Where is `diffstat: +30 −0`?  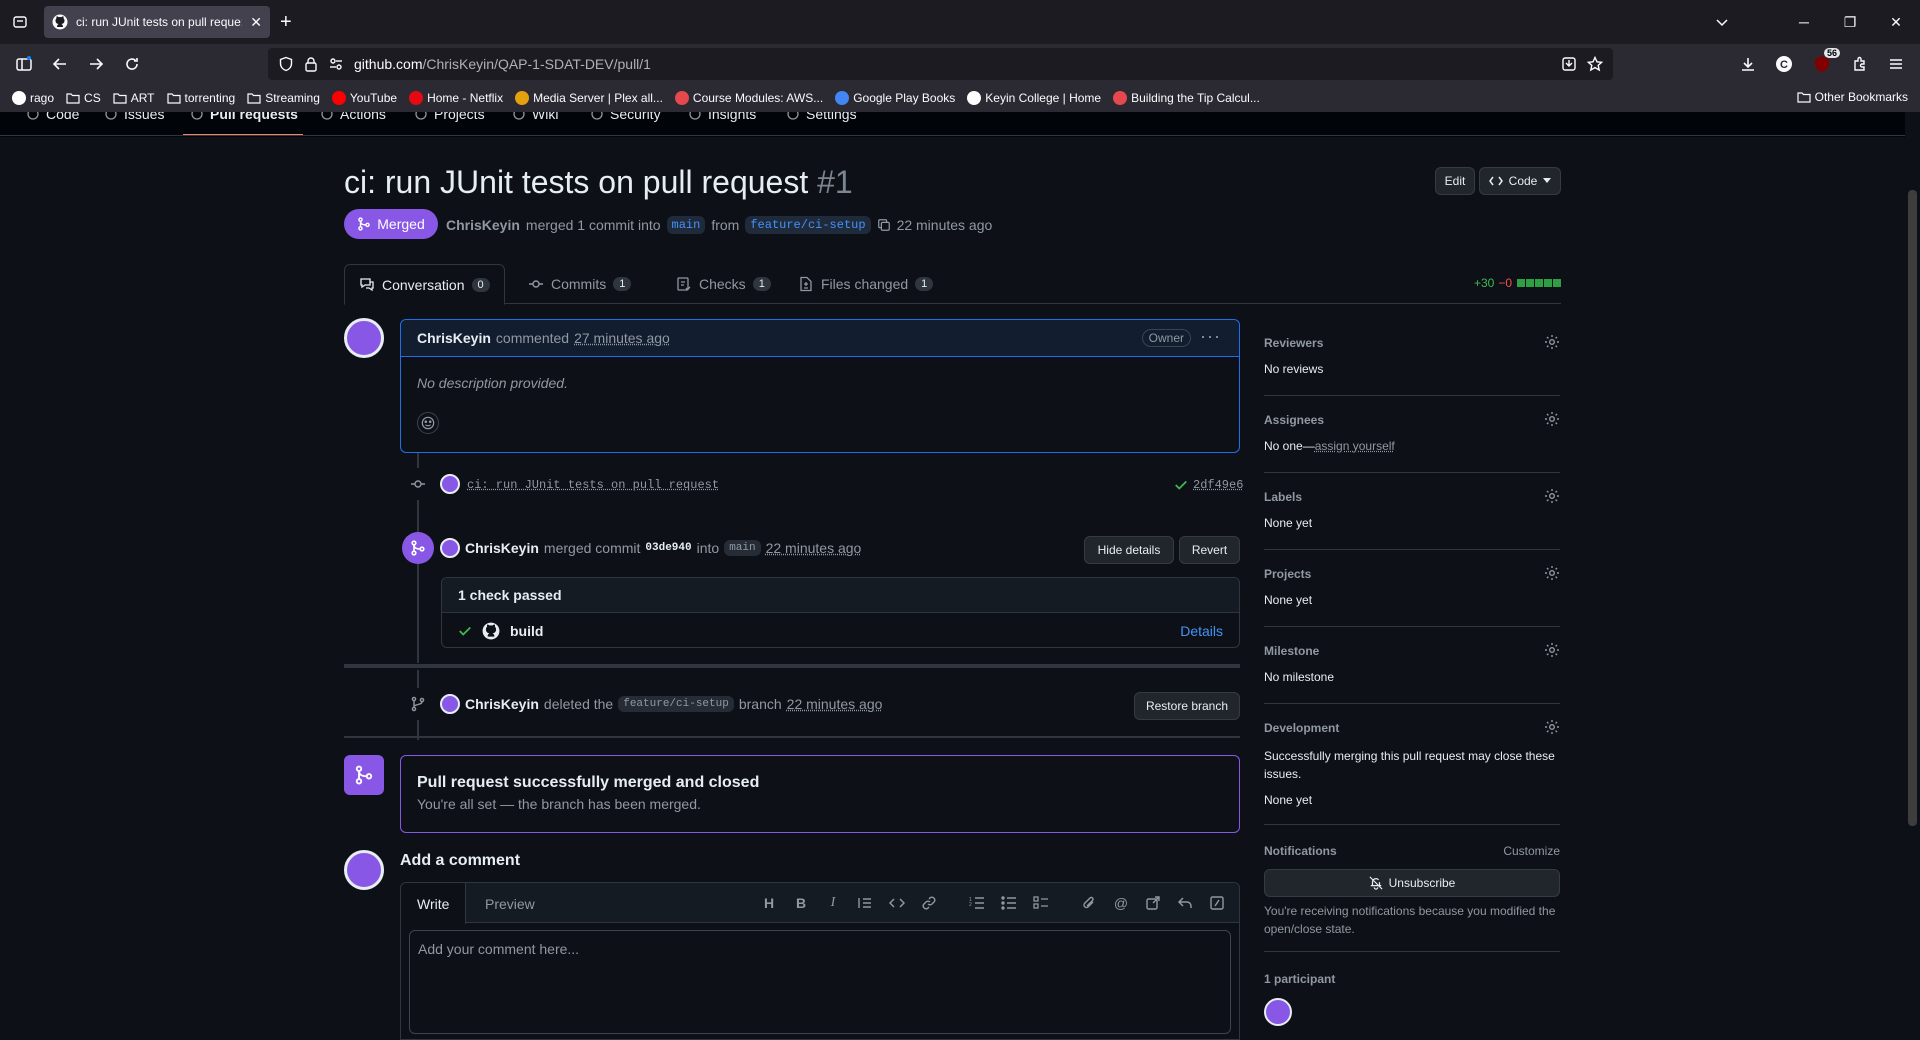 diffstat: +30 −0 is located at coordinates (1517, 283).